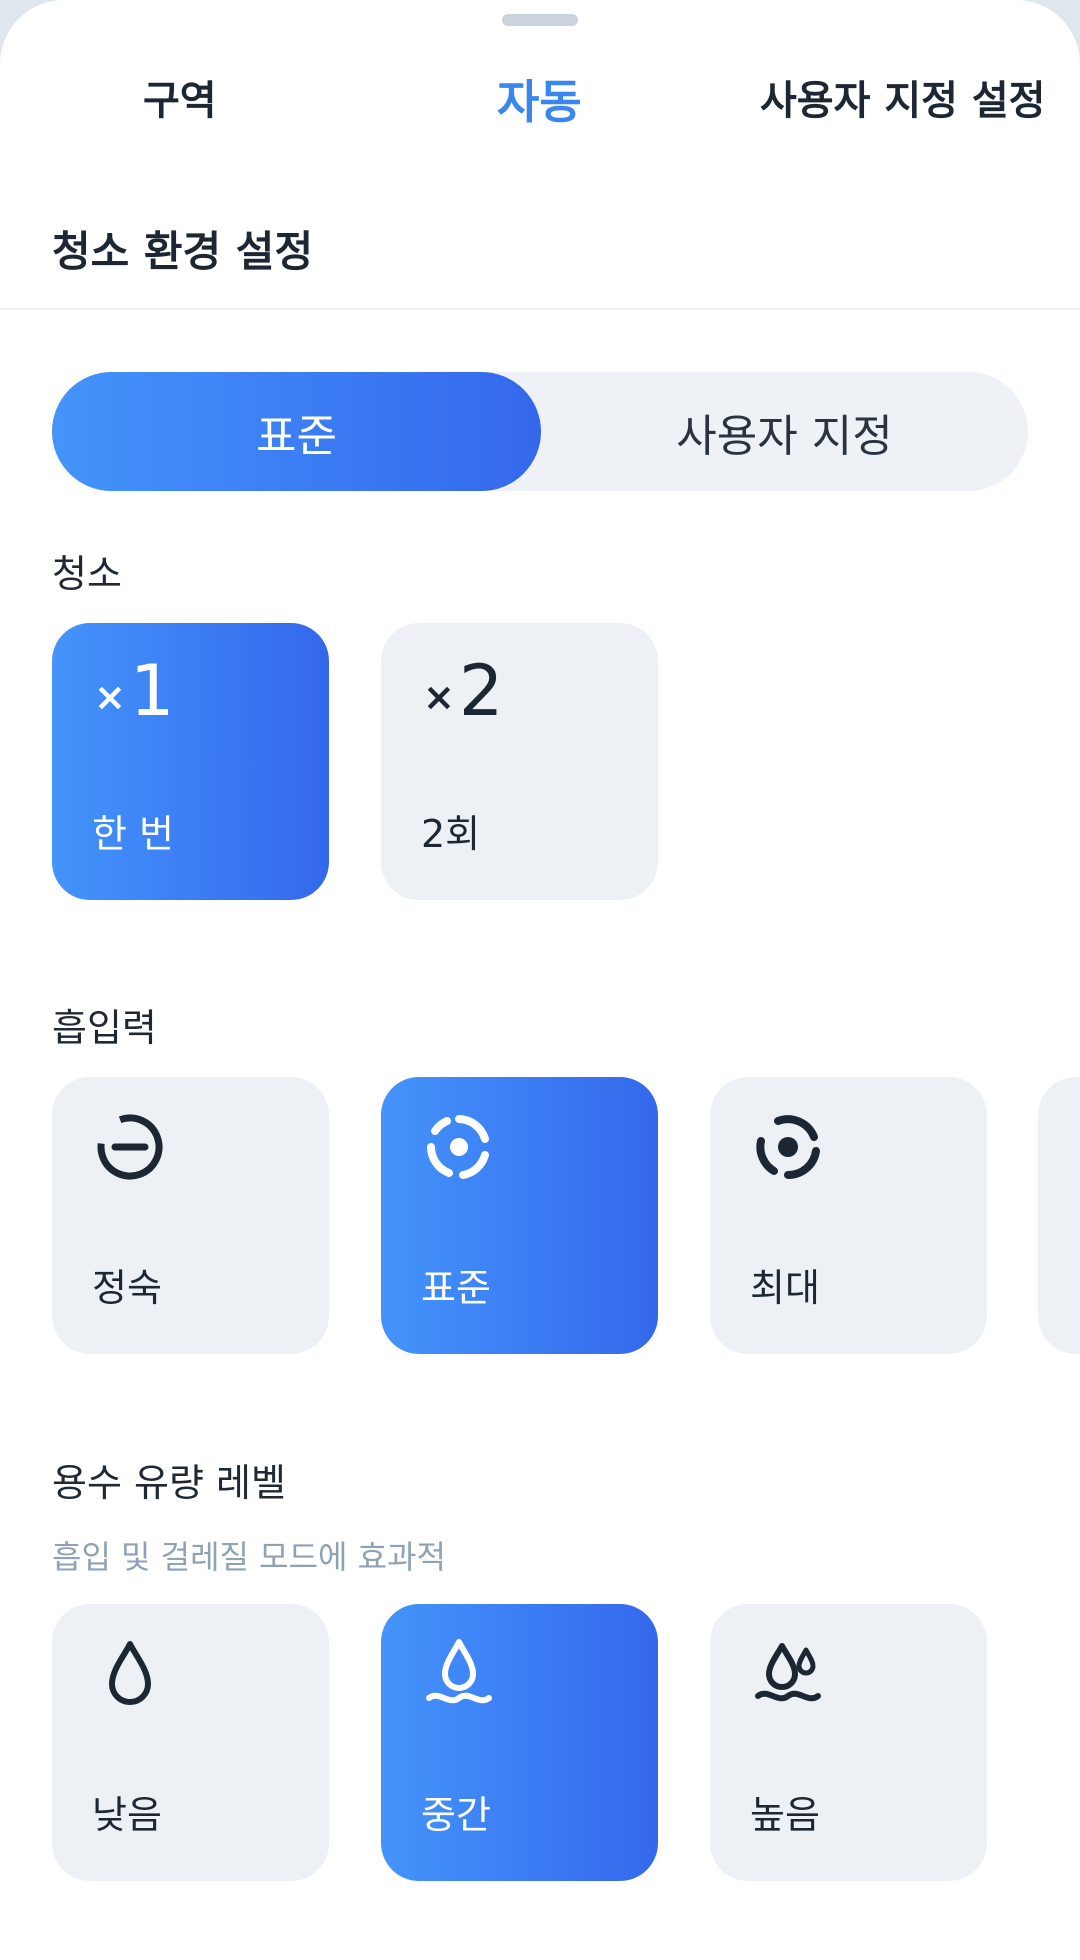 The width and height of the screenshot is (1080, 1960). What do you see at coordinates (519, 761) in the screenshot?
I see `cleaning-twice-card: × 2 2회` at bounding box center [519, 761].